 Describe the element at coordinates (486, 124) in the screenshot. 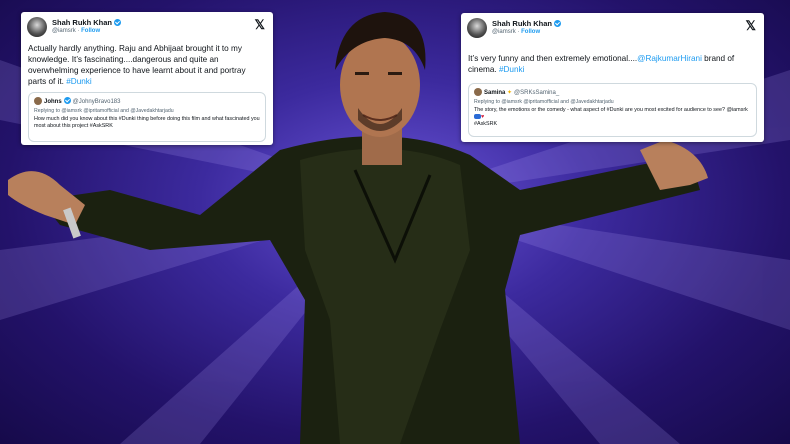

I see `quote-tag: #AskSRK` at that location.